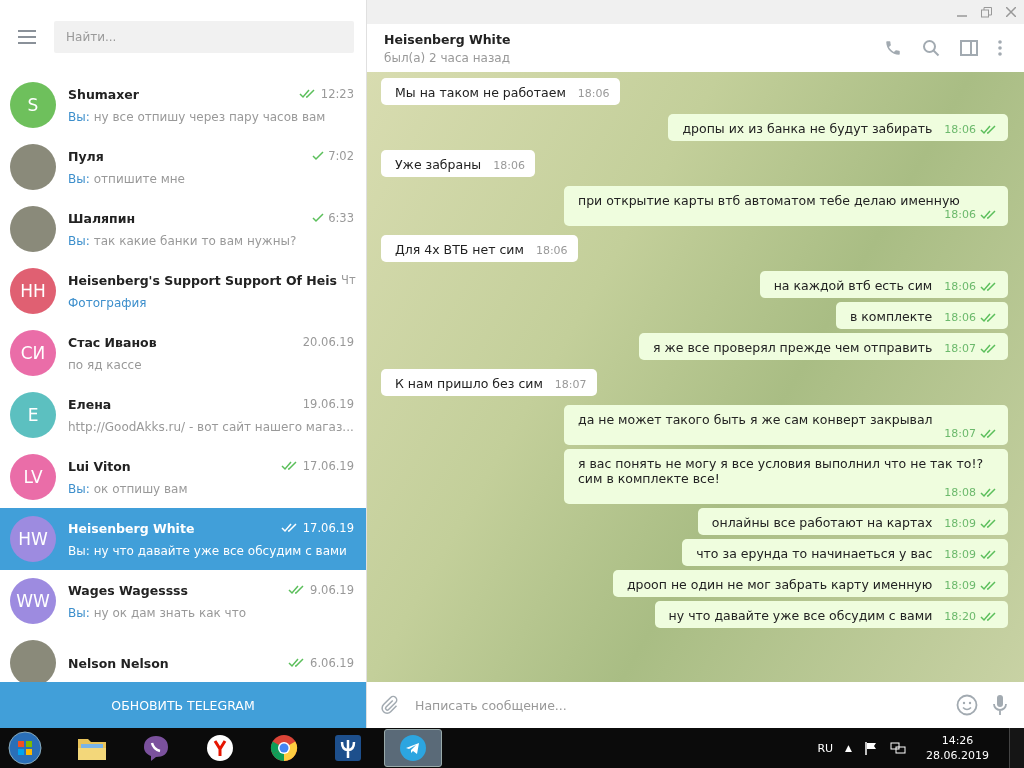 This screenshot has height=768, width=1024. Describe the element at coordinates (332, 663) in the screenshot. I see `chat-time: 6.06.19` at that location.